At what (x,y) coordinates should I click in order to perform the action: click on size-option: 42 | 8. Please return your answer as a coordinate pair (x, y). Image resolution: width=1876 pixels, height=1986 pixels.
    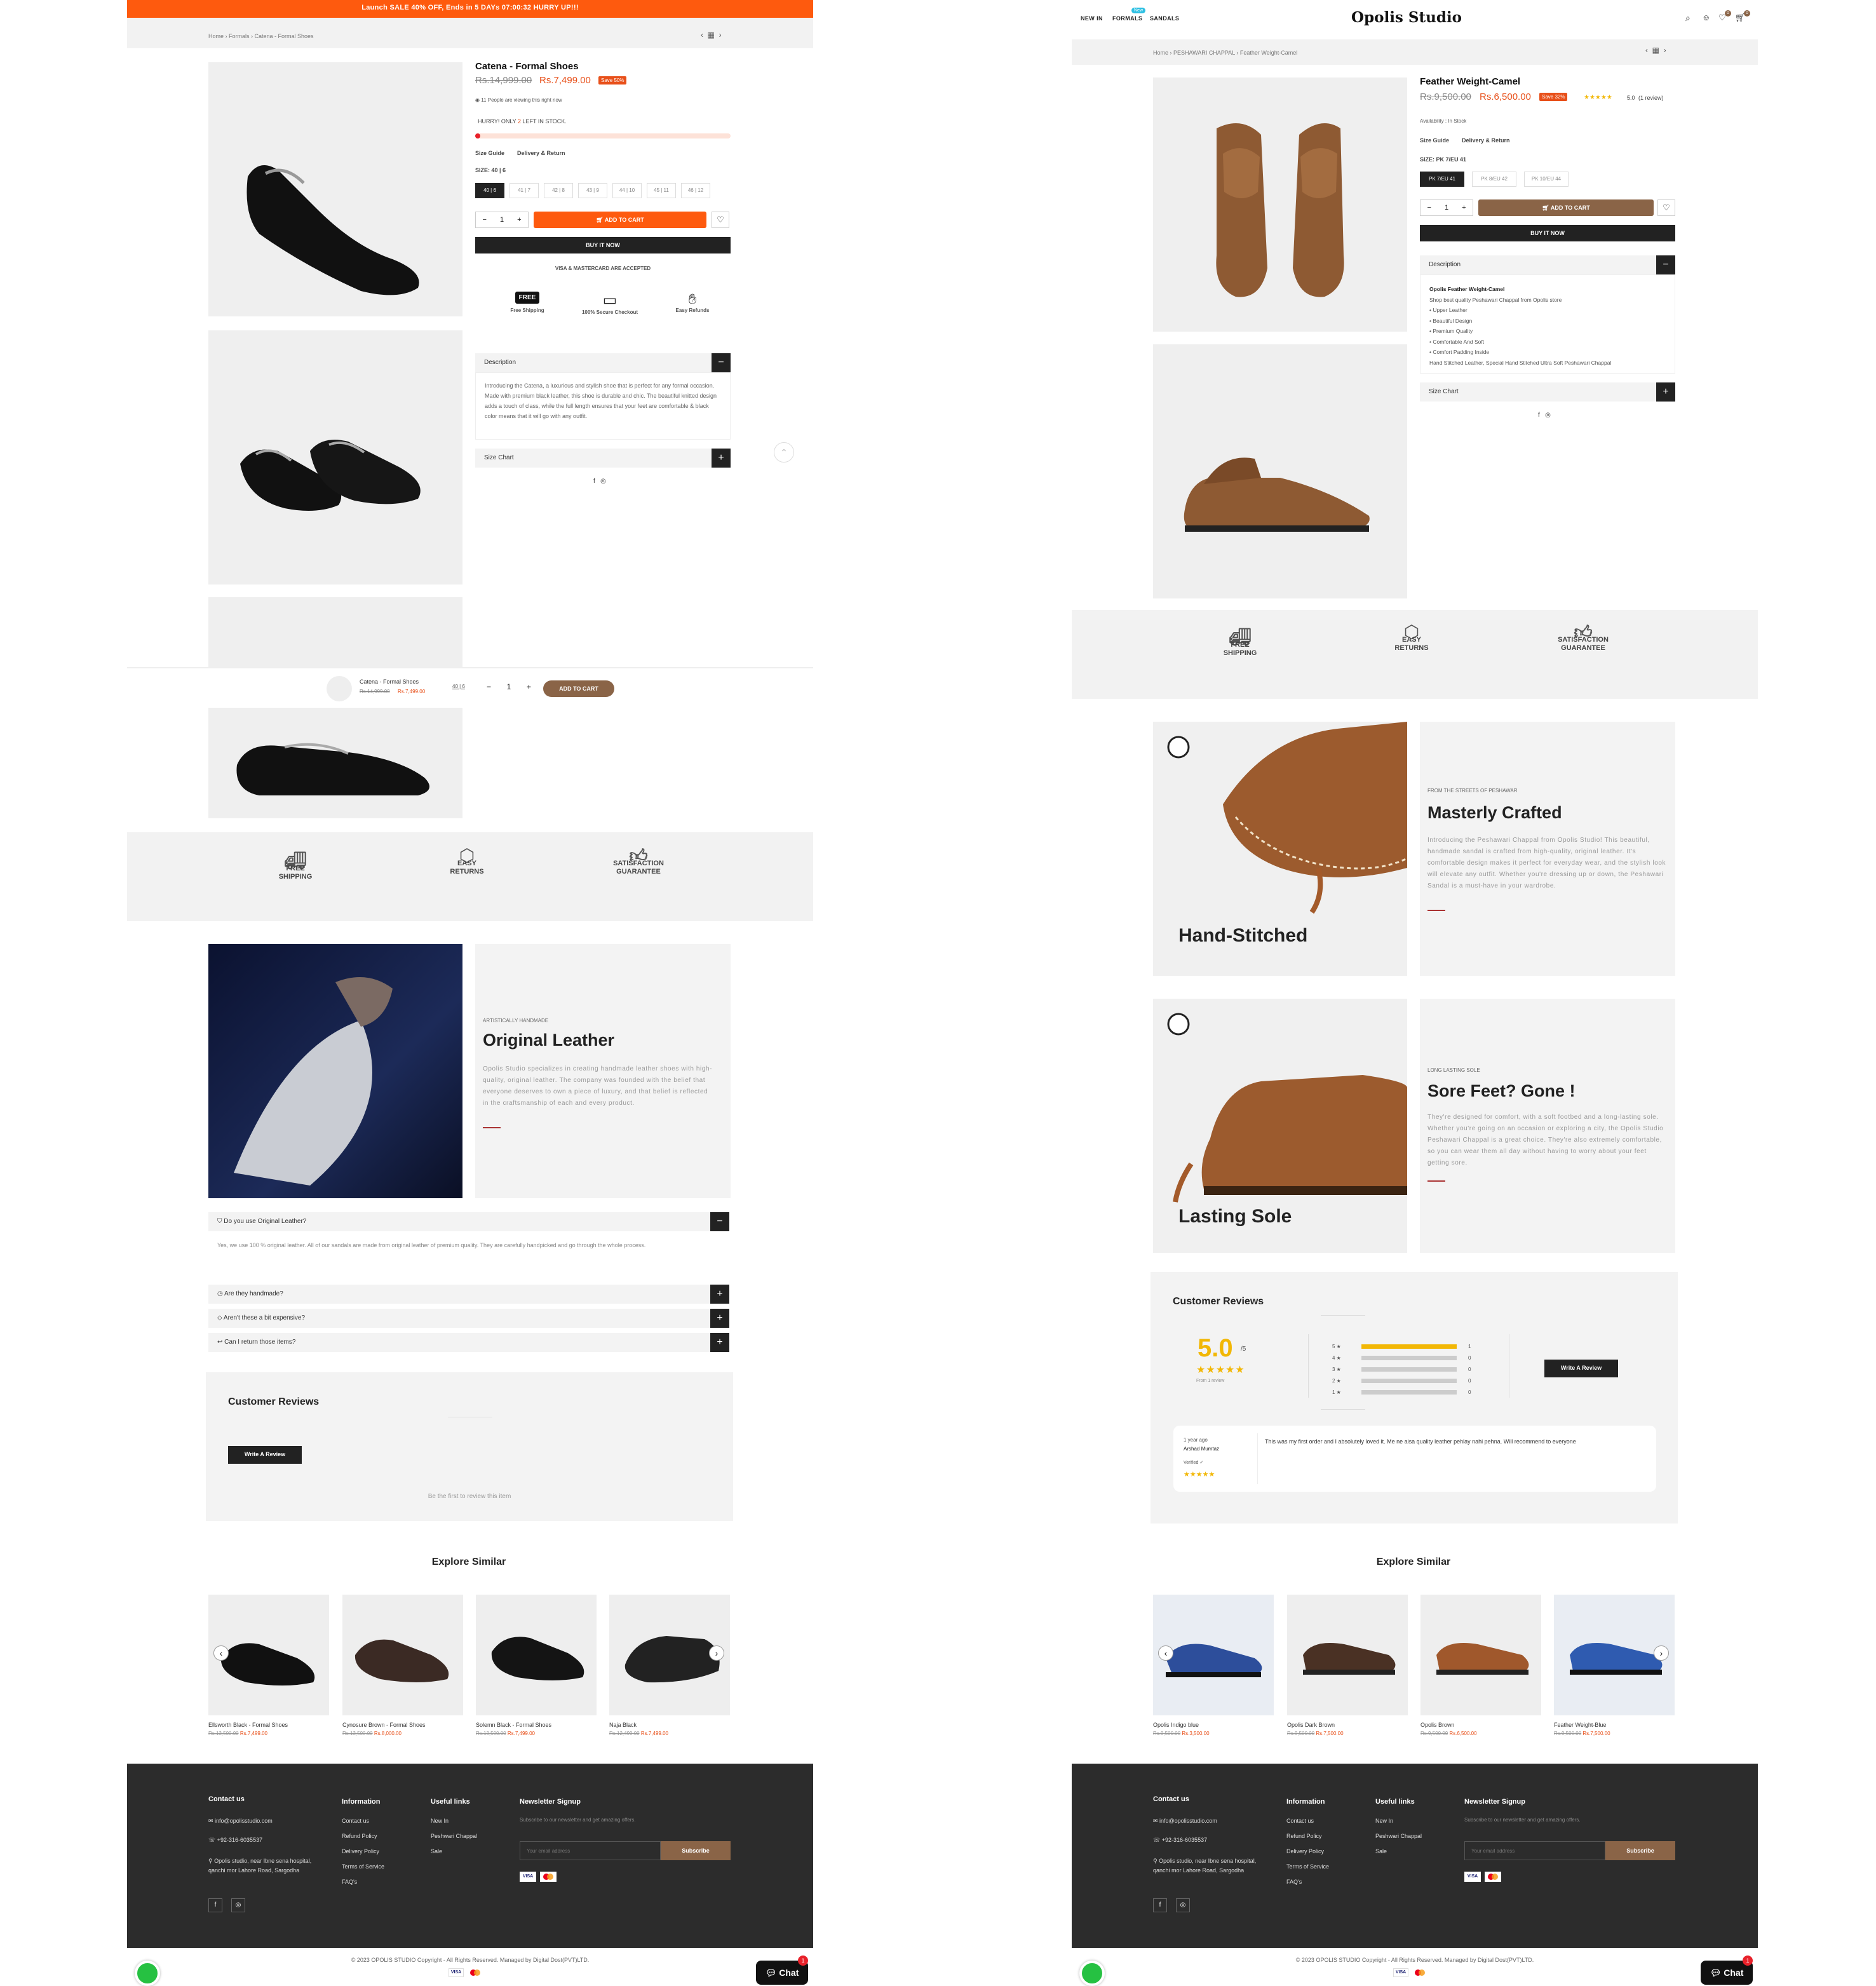
    Looking at the image, I should click on (558, 190).